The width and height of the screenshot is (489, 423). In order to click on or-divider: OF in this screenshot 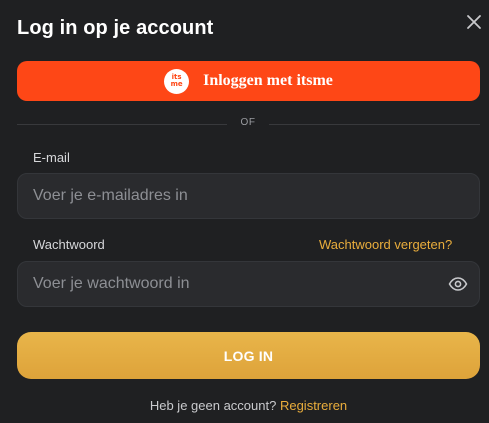, I will do `click(248, 124)`.